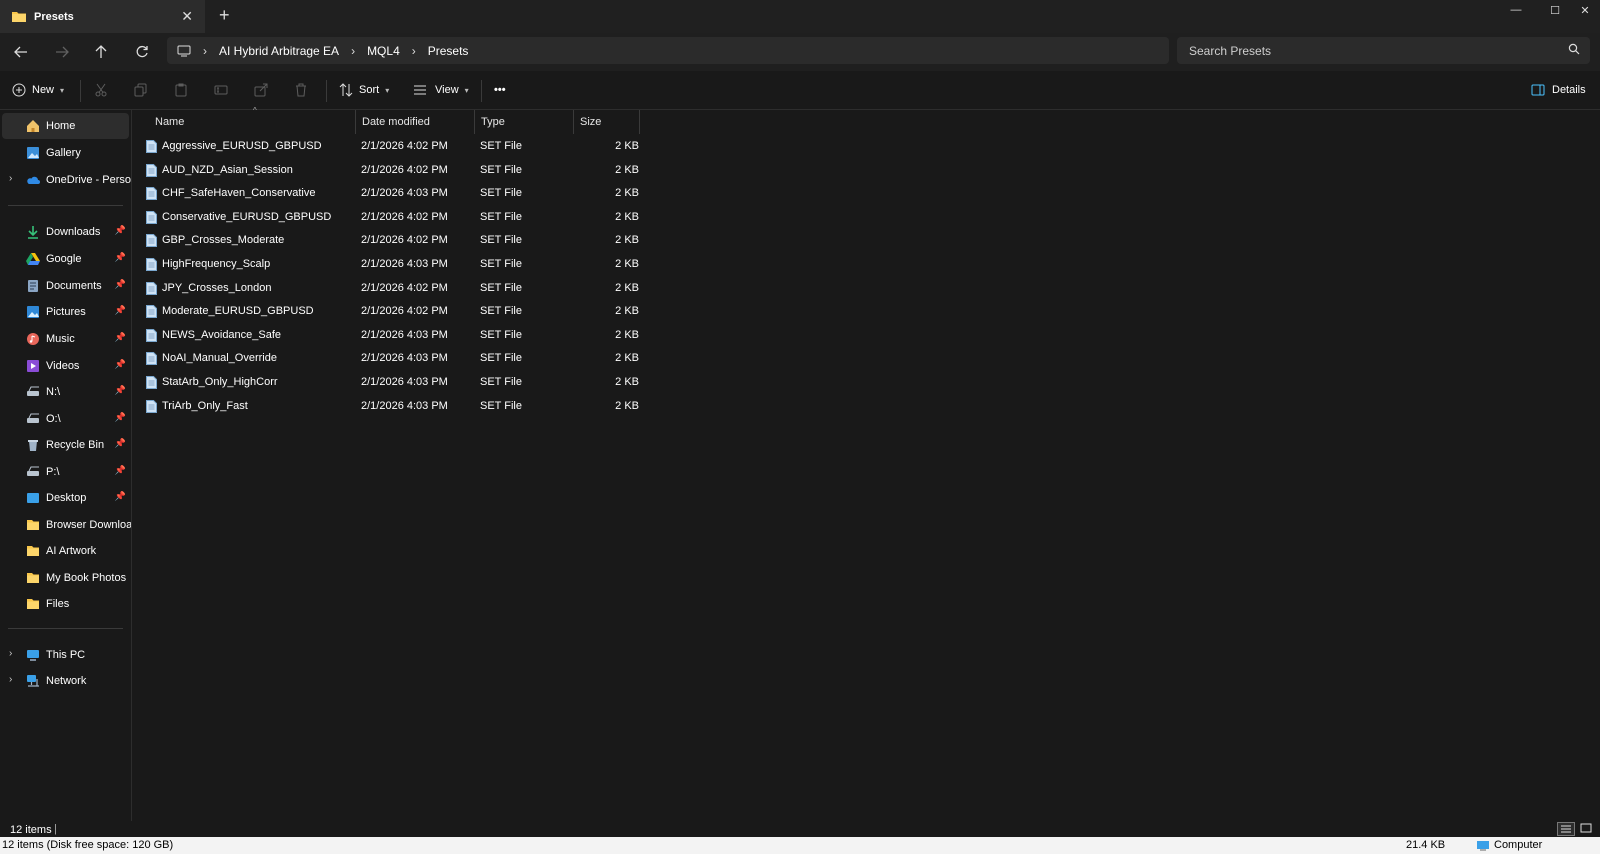 The image size is (1600, 854). Describe the element at coordinates (65, 604) in the screenshot. I see `sidebar-item-files: Files` at that location.